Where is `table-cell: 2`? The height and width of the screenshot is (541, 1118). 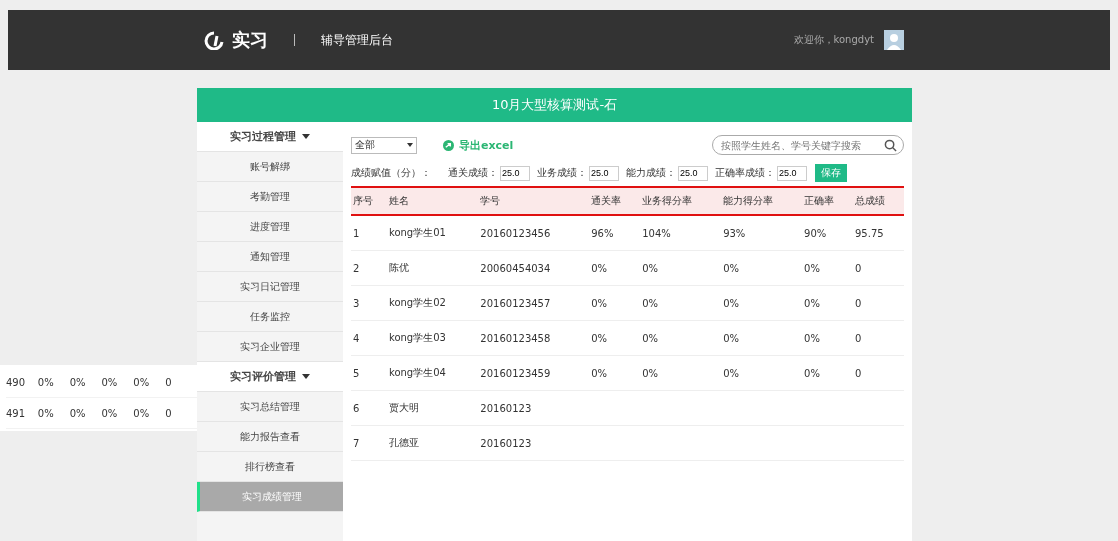 table-cell: 2 is located at coordinates (356, 268).